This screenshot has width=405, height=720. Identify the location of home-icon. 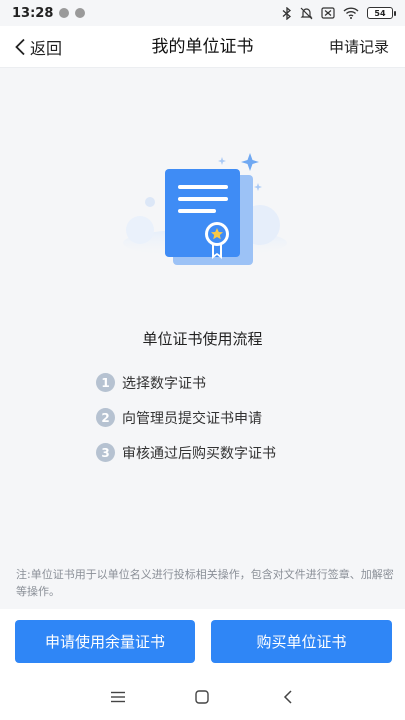
(202, 697).